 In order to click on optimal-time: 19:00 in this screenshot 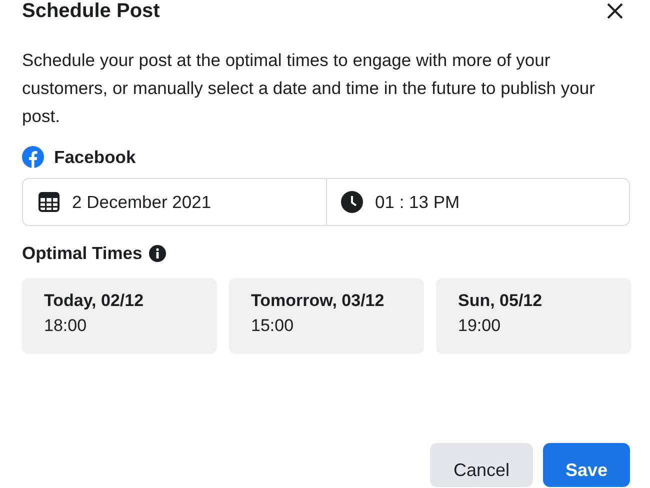, I will do `click(480, 326)`.